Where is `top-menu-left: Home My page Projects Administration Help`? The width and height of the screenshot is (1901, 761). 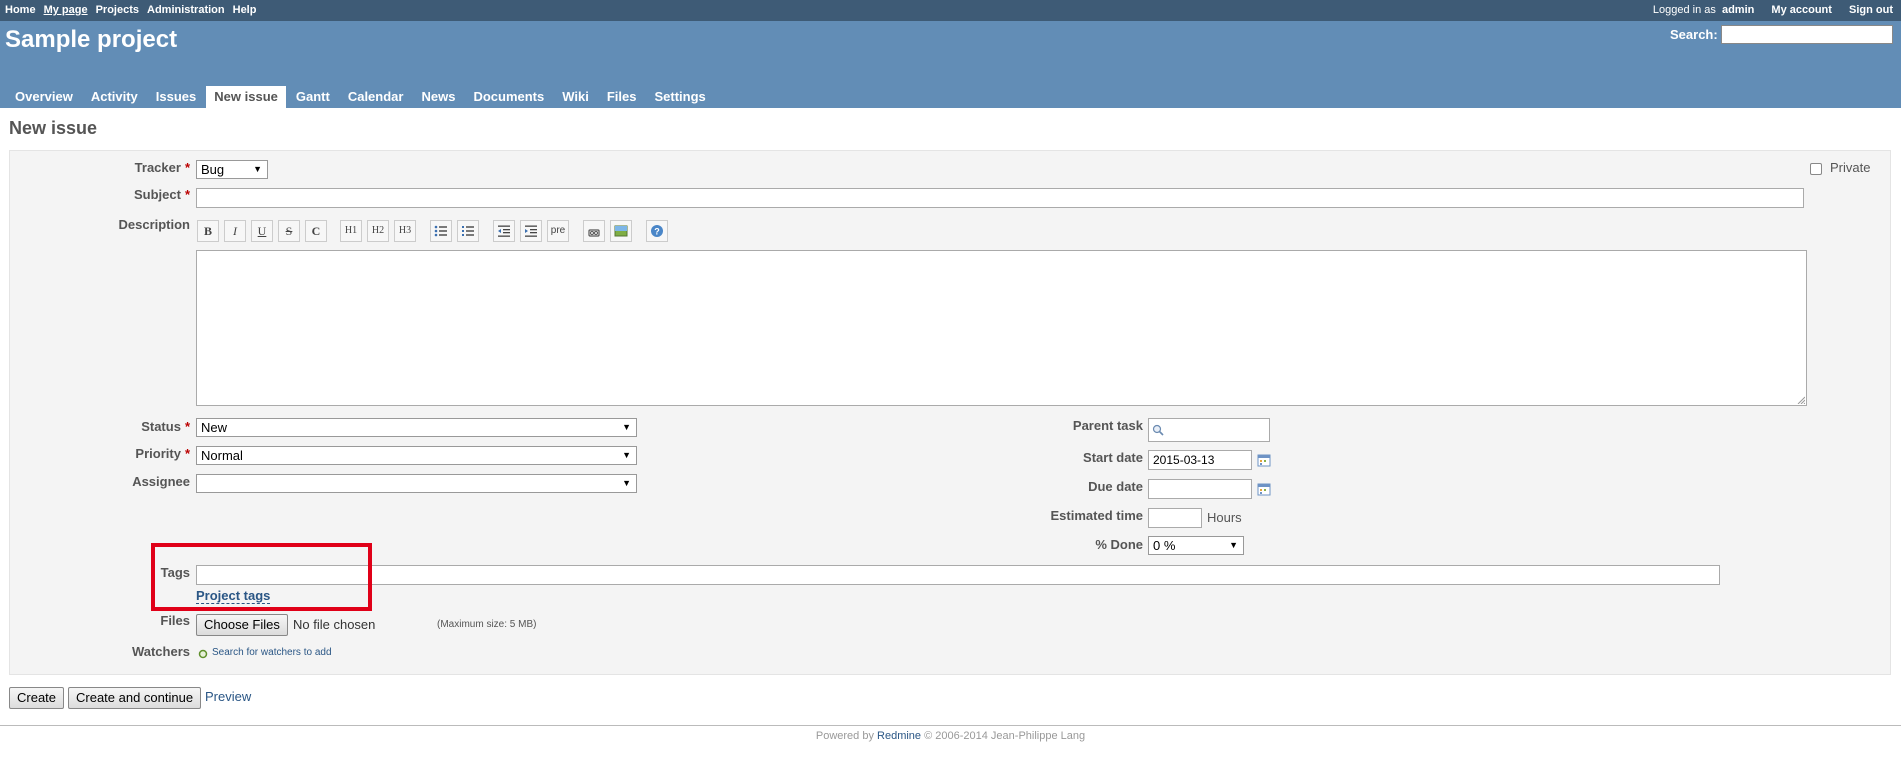 top-menu-left: Home My page Projects Administration Help is located at coordinates (134, 10).